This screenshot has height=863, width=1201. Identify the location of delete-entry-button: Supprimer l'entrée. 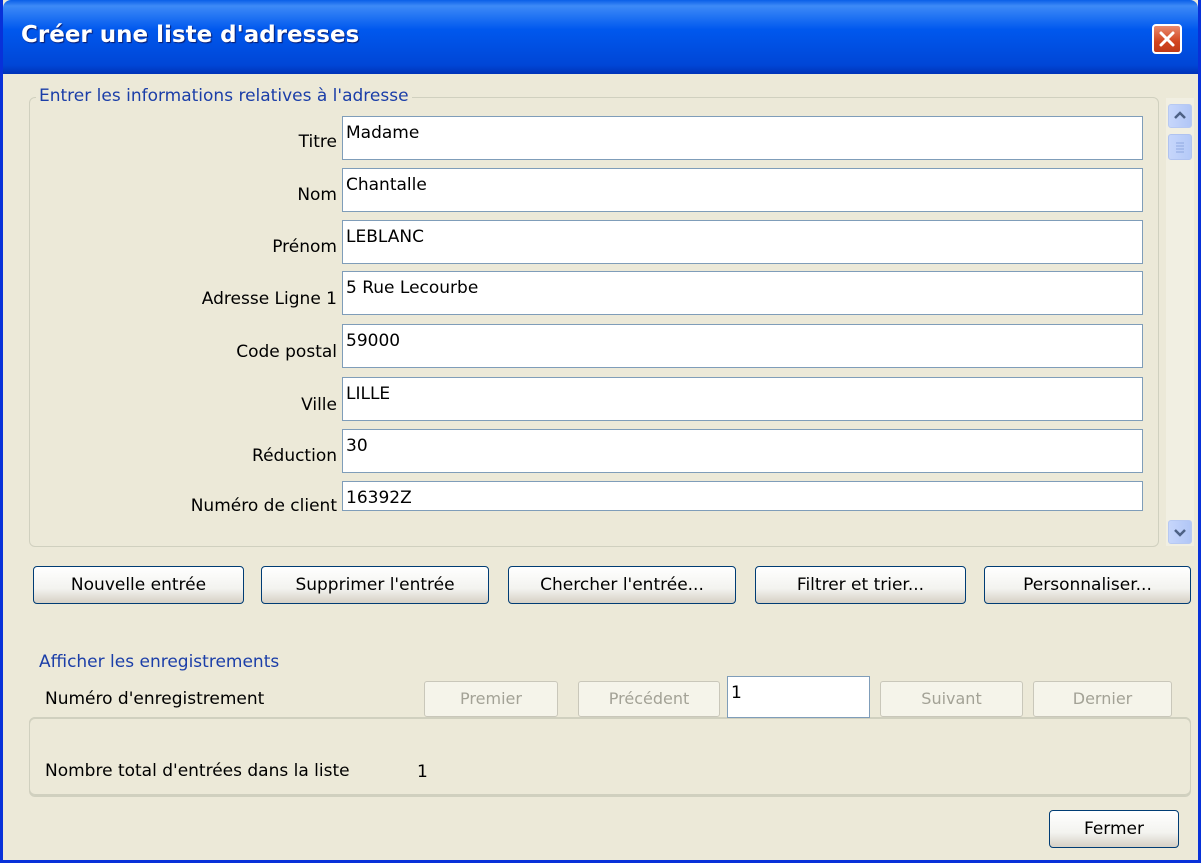
(375, 585).